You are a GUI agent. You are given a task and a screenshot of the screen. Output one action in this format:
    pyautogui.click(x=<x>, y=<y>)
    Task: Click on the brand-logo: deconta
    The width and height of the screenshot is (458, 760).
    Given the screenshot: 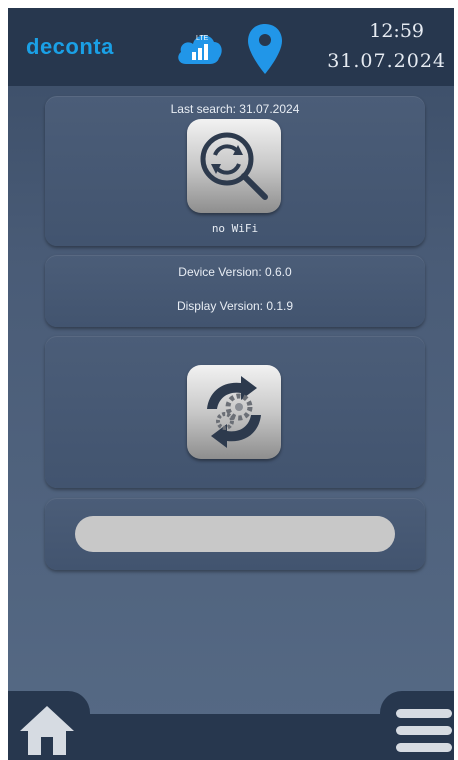 What is the action you would take?
    pyautogui.click(x=70, y=46)
    